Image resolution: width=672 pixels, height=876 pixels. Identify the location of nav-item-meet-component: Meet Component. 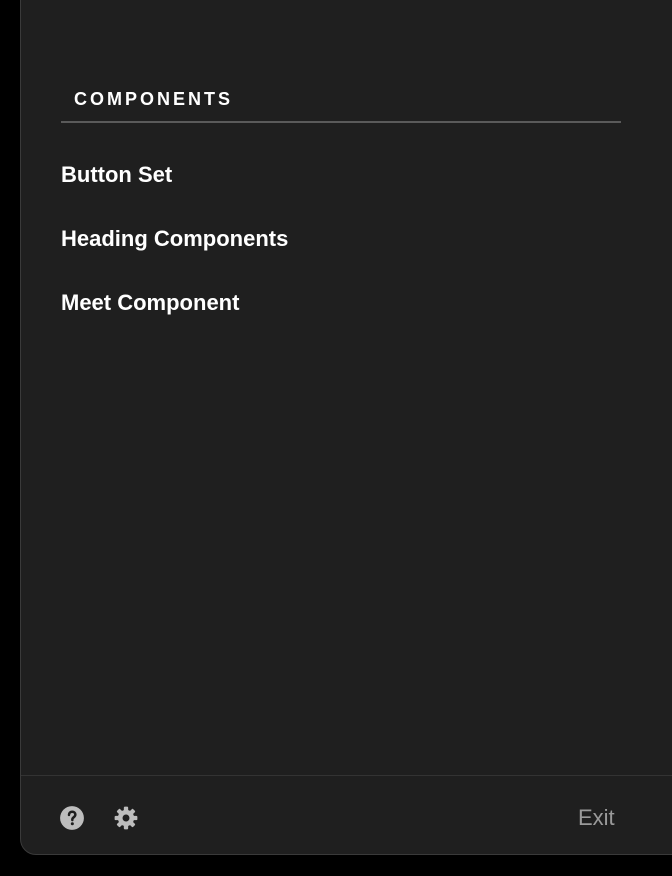
(174, 303).